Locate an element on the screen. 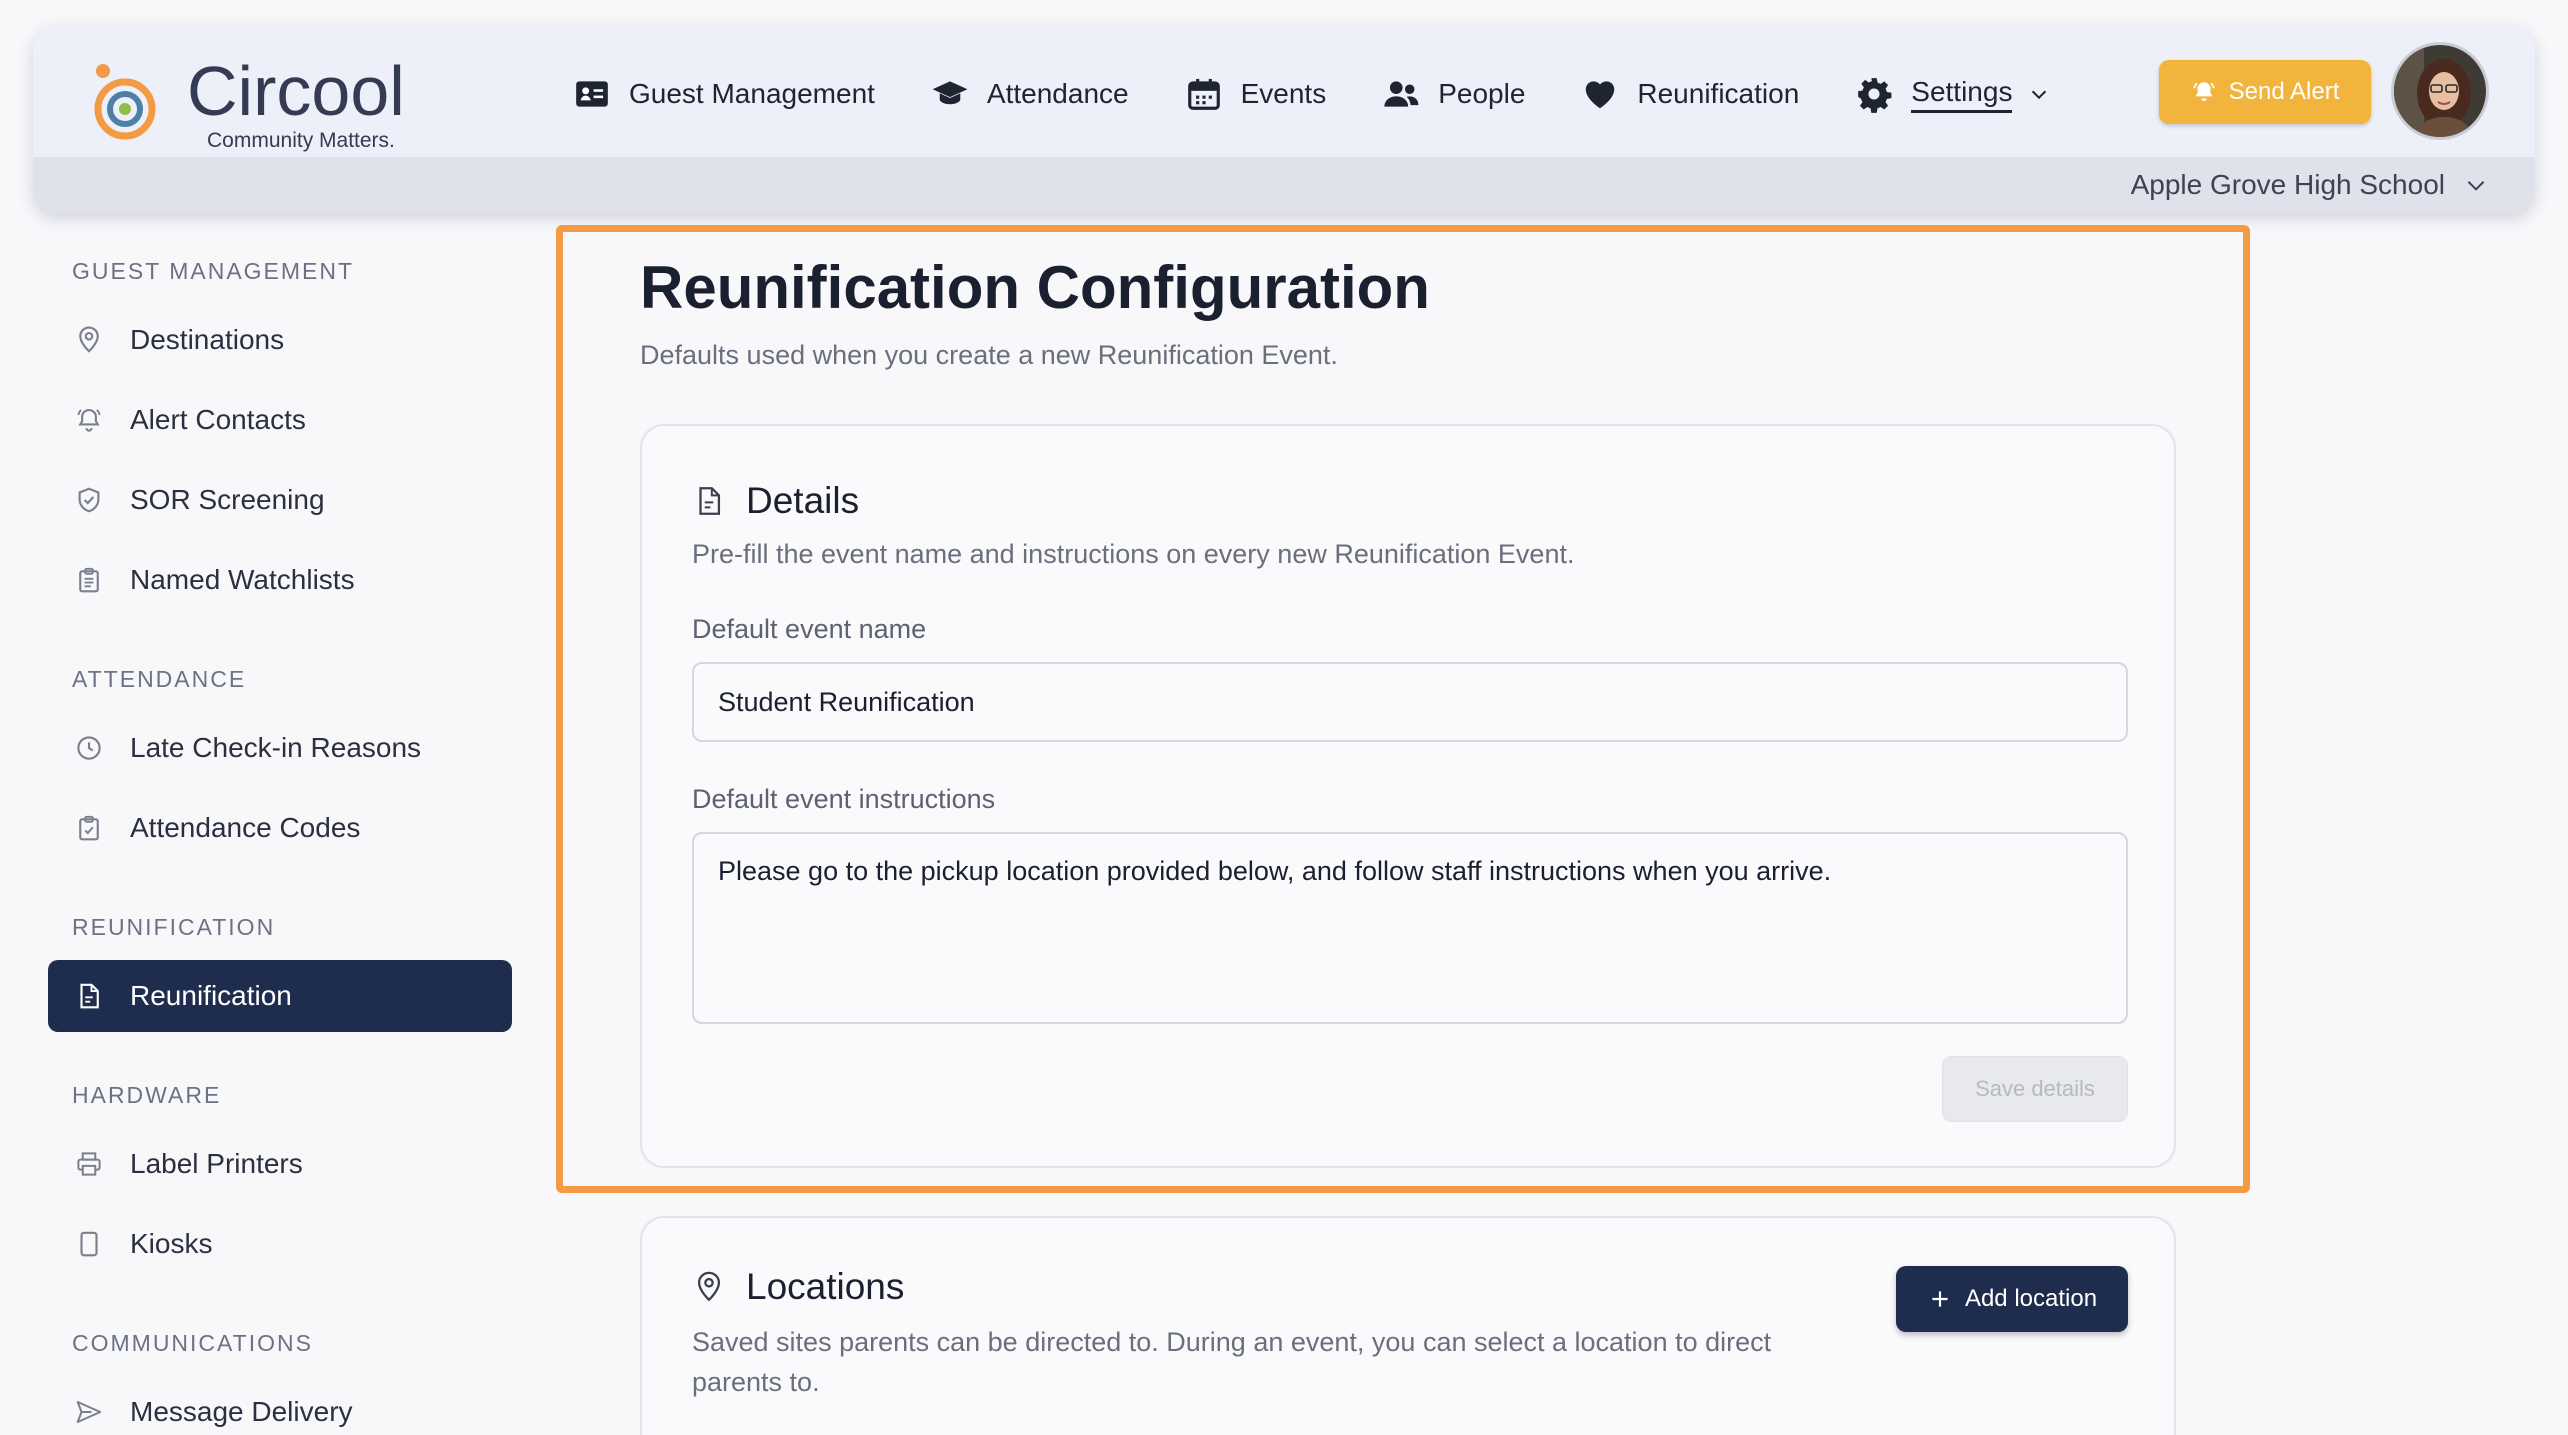 The height and width of the screenshot is (1435, 2568). nav-settings: Settings is located at coordinates (1952, 94).